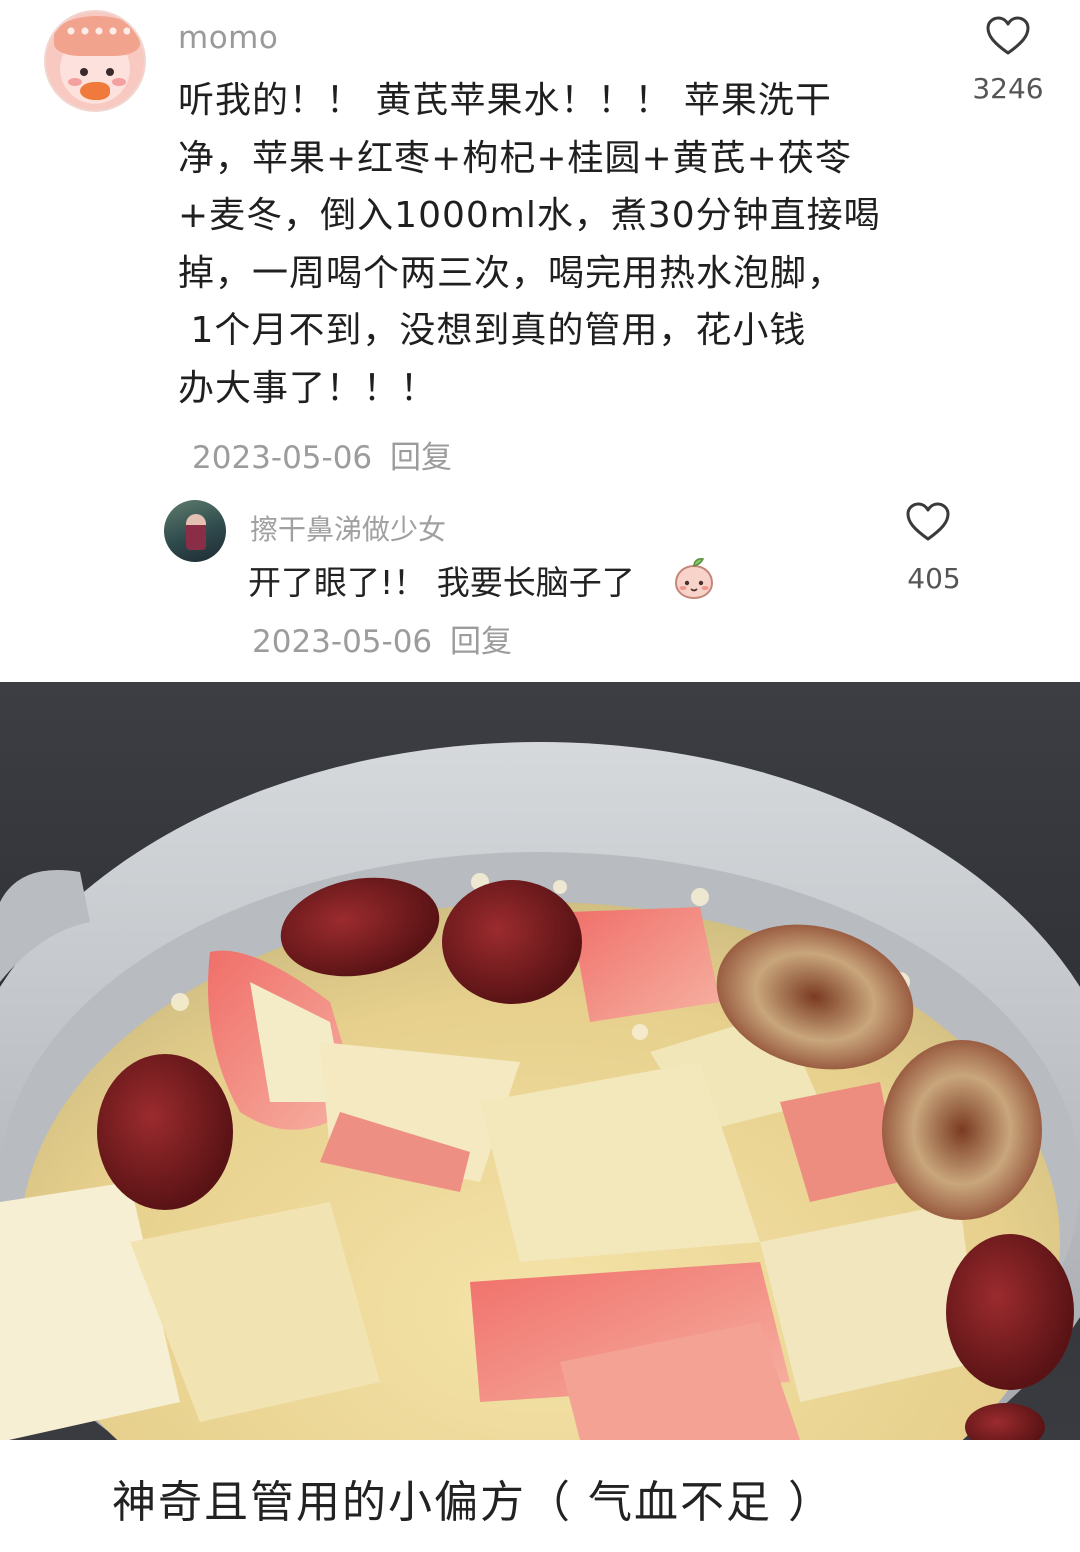  Describe the element at coordinates (348, 528) in the screenshot. I see `reply-username: 擦干鼻涕做少女` at that location.